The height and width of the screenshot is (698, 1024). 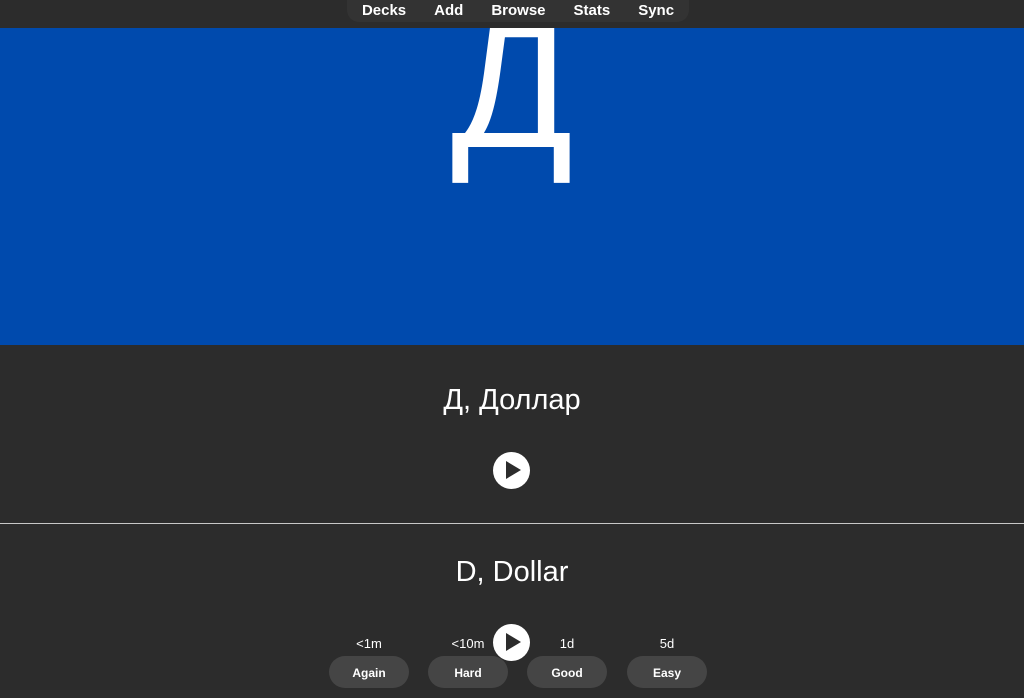 What do you see at coordinates (369, 672) in the screenshot?
I see `again-button: Again` at bounding box center [369, 672].